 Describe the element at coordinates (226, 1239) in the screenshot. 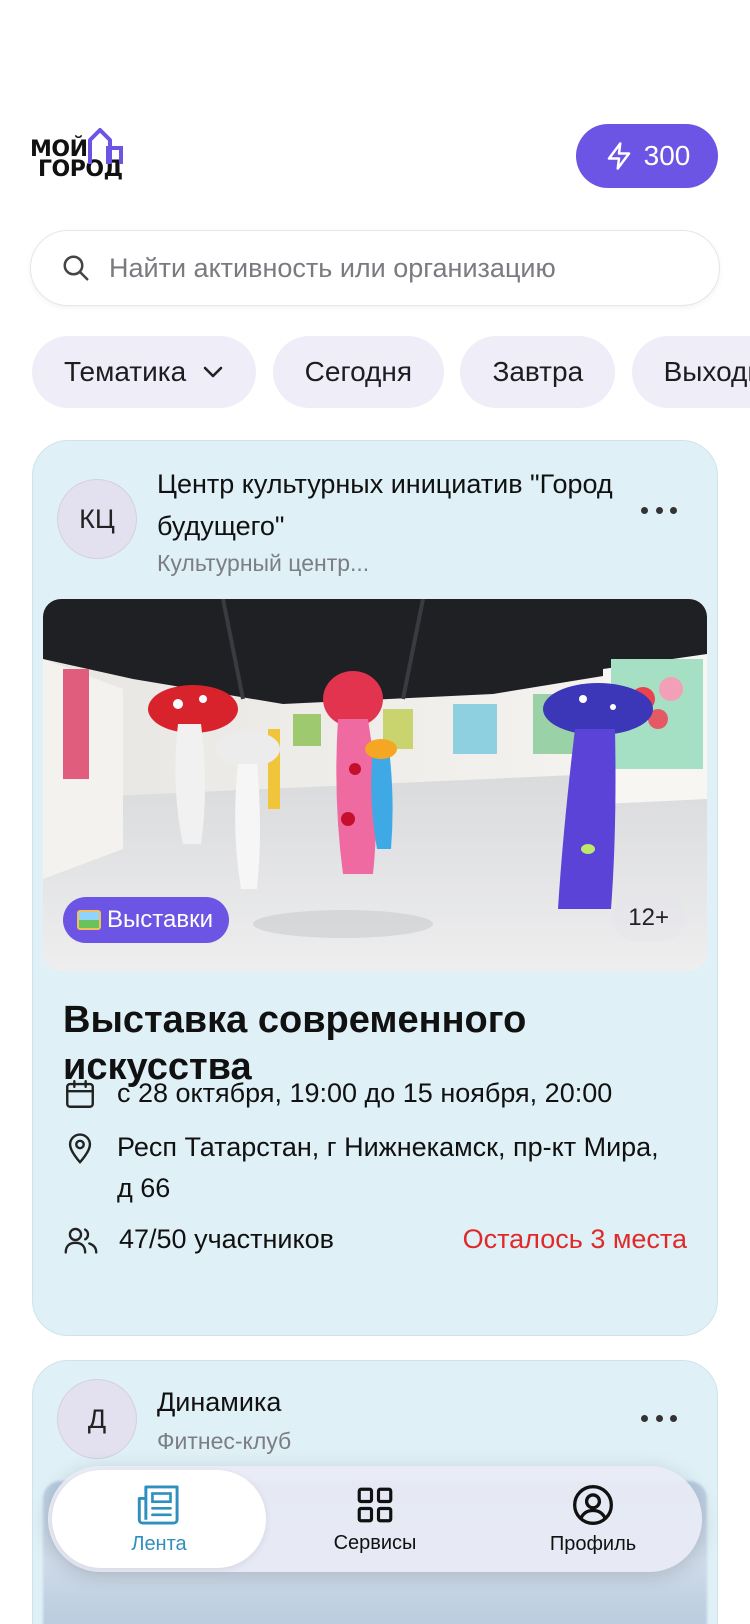

I see `participants-count: 47/50 участников` at that location.